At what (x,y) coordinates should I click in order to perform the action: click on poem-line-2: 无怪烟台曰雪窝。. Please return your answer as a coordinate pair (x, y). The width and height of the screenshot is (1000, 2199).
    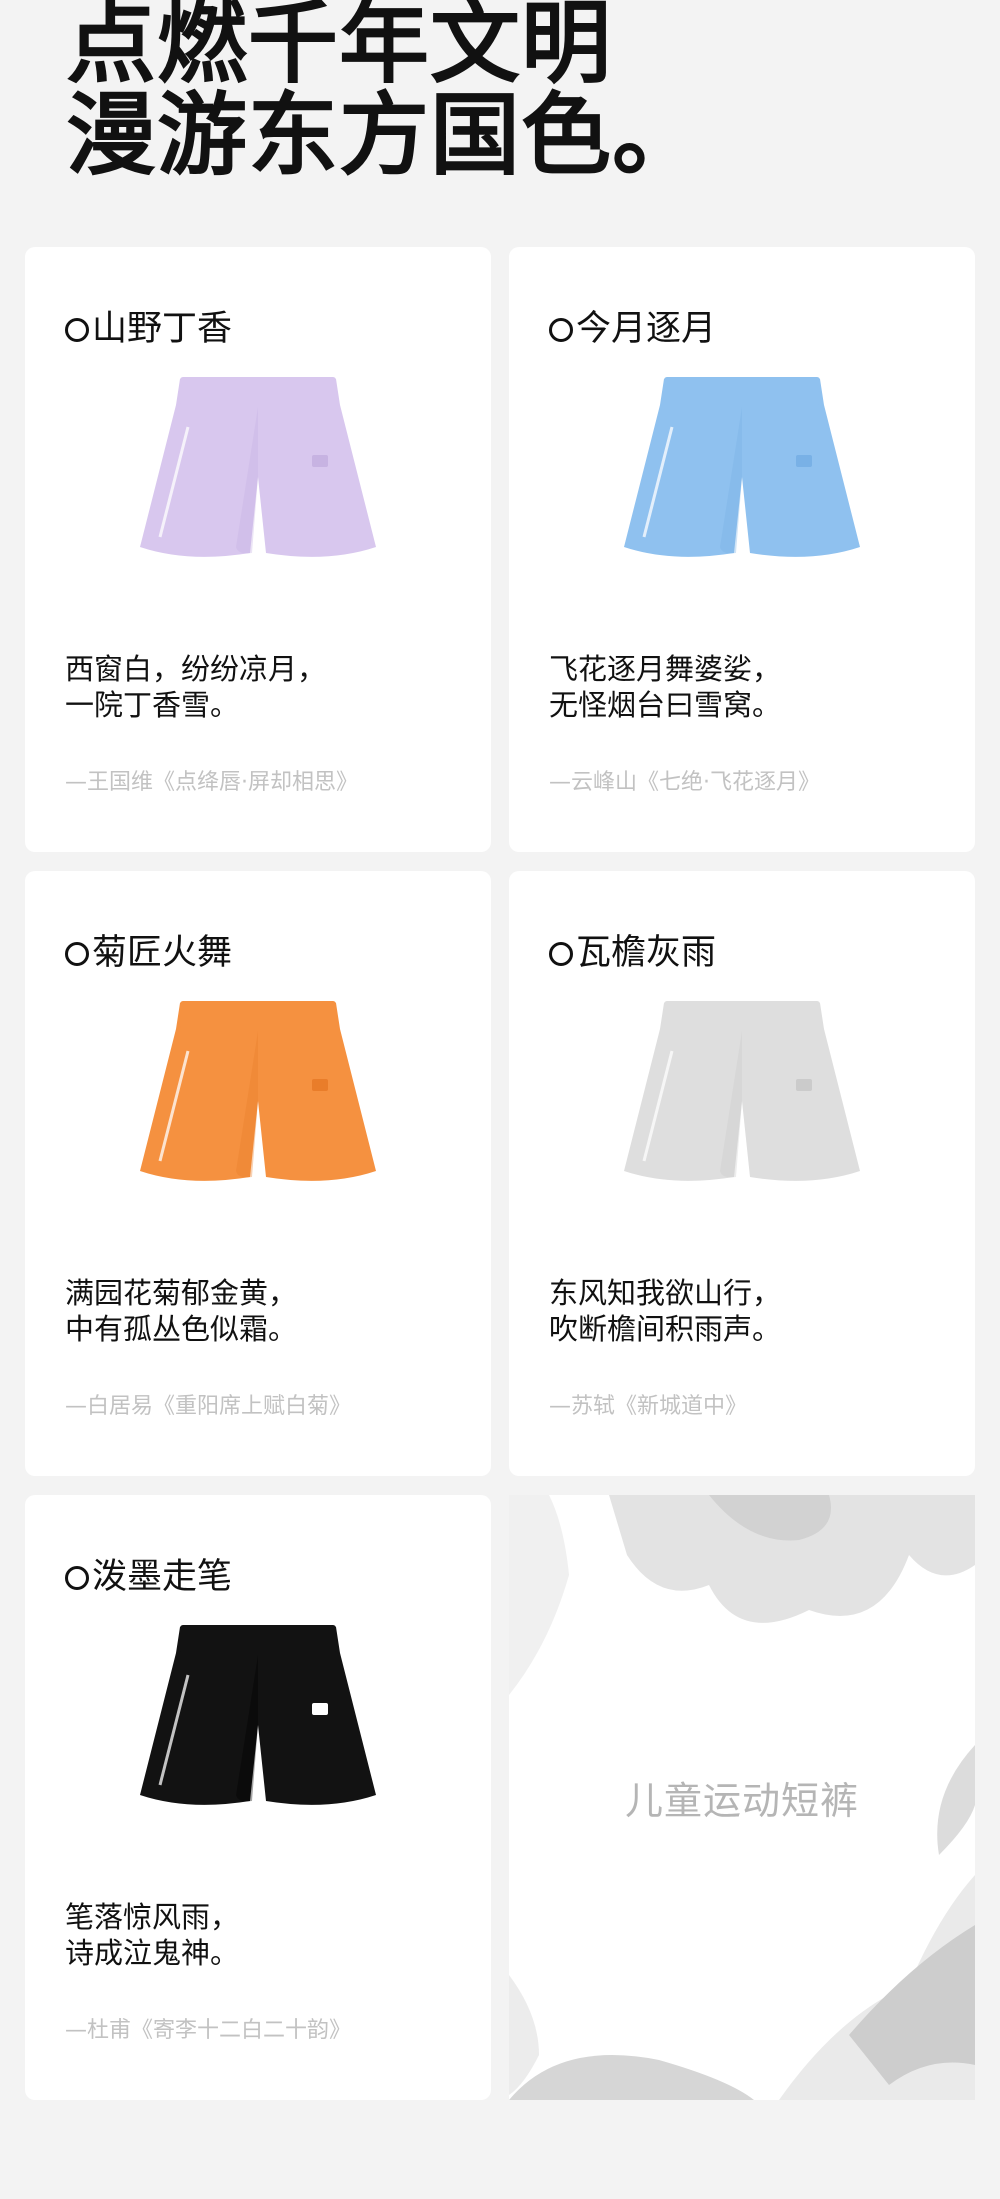
    Looking at the image, I should click on (665, 705).